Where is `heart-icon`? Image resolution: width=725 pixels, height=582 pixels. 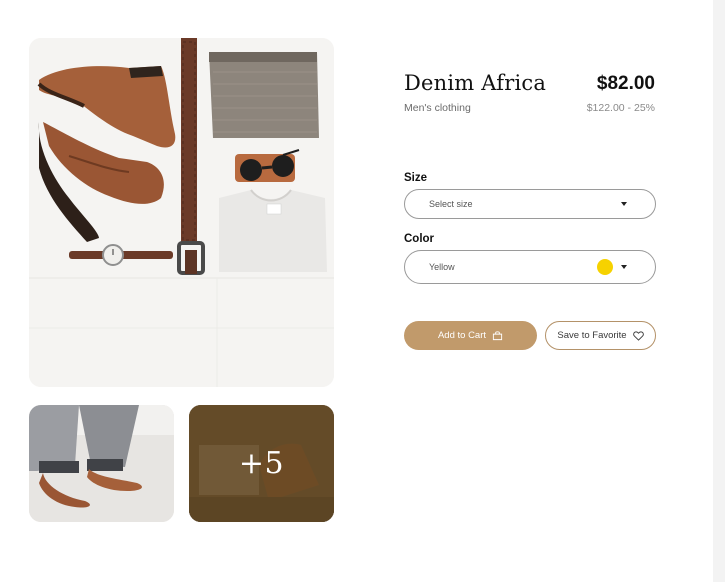
heart-icon is located at coordinates (638, 335).